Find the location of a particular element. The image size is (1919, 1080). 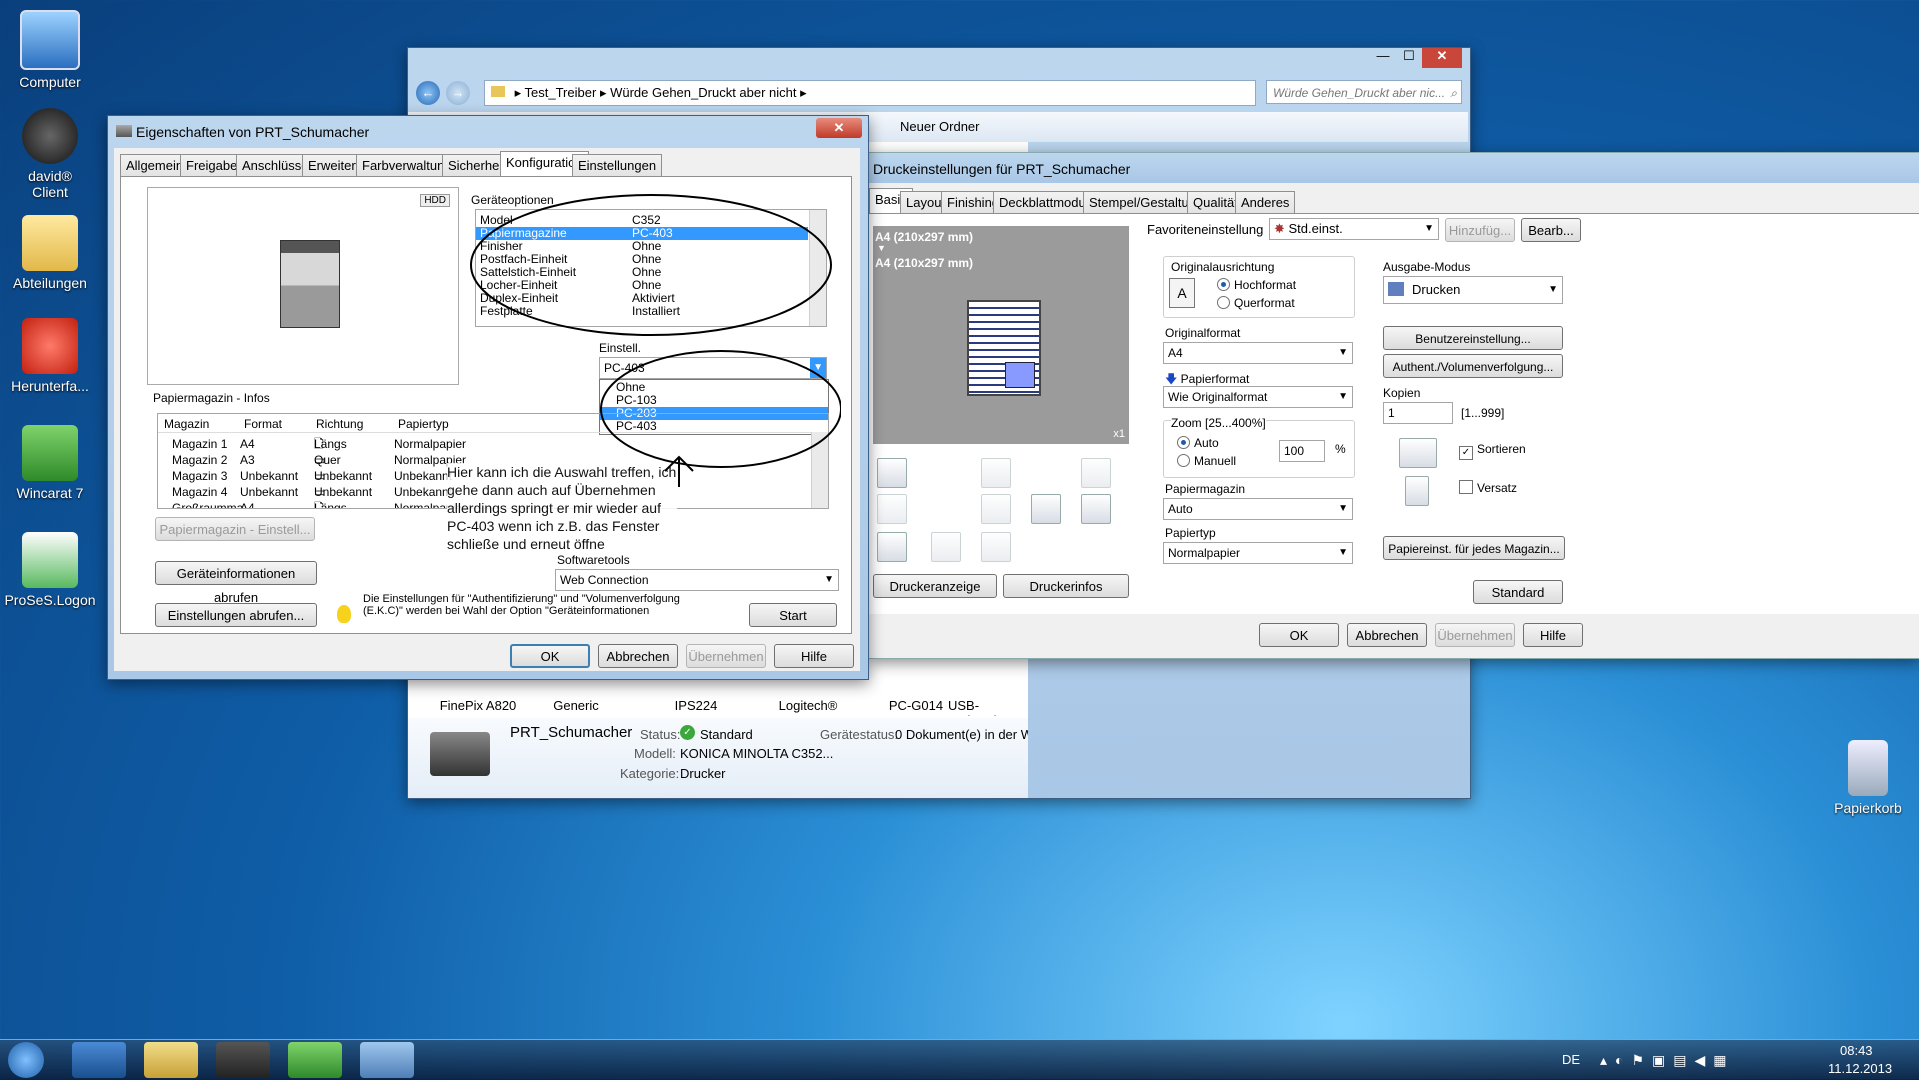

tab-einstellungen: Einstellungen is located at coordinates (617, 165).